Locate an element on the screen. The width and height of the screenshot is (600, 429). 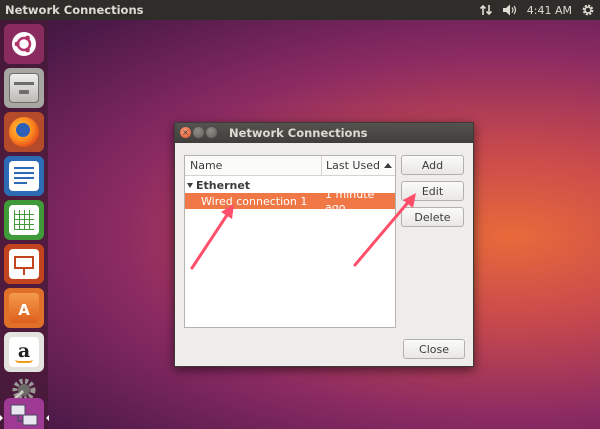
network-connections-icon is located at coordinates (24, 415).